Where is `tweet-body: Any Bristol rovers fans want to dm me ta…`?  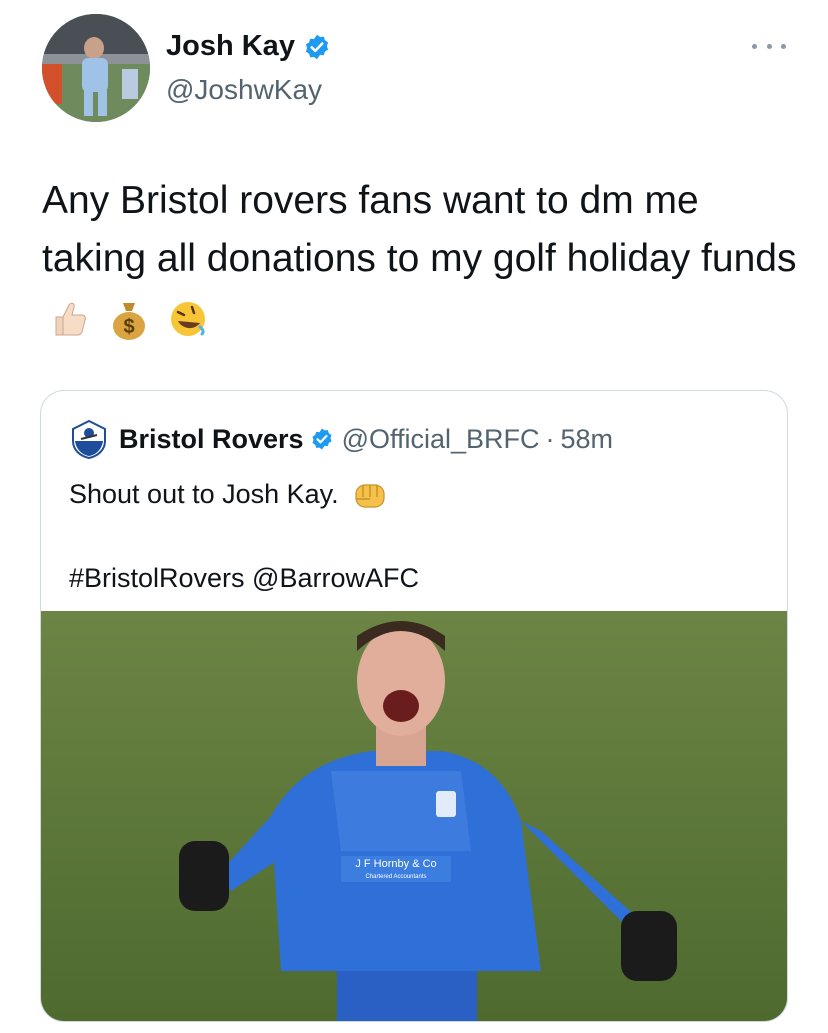
tweet-body: Any Bristol rovers fans want to dm me ta… is located at coordinates (419, 229).